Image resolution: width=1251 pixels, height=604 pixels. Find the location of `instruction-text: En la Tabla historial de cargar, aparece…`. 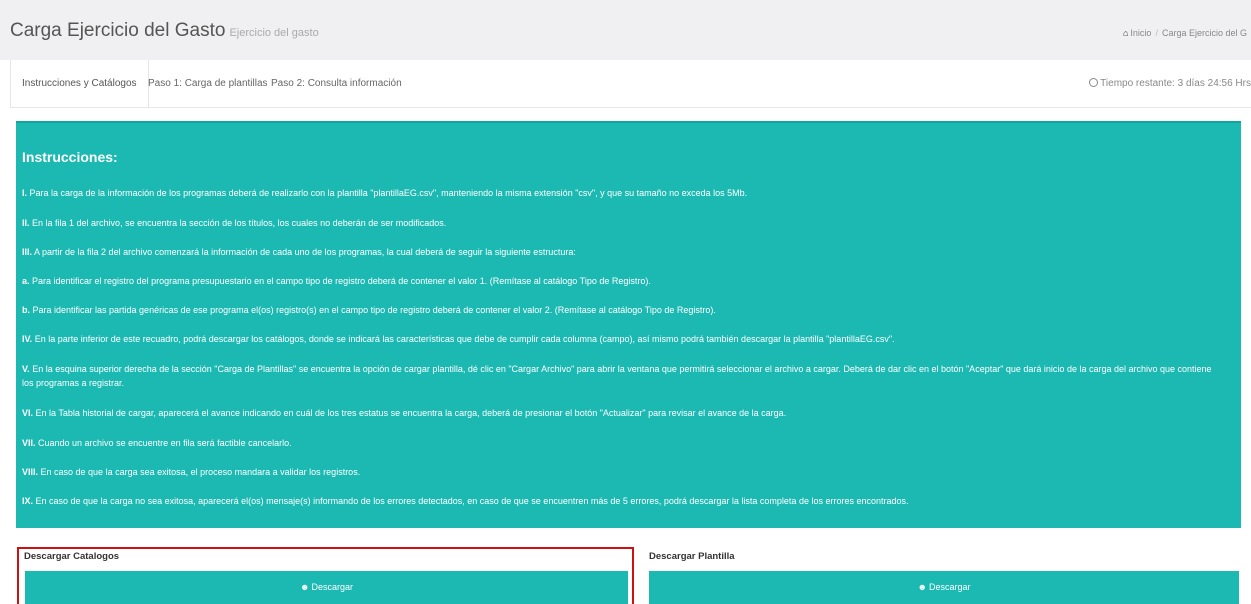

instruction-text: En la Tabla historial de cargar, aparece… is located at coordinates (410, 413).